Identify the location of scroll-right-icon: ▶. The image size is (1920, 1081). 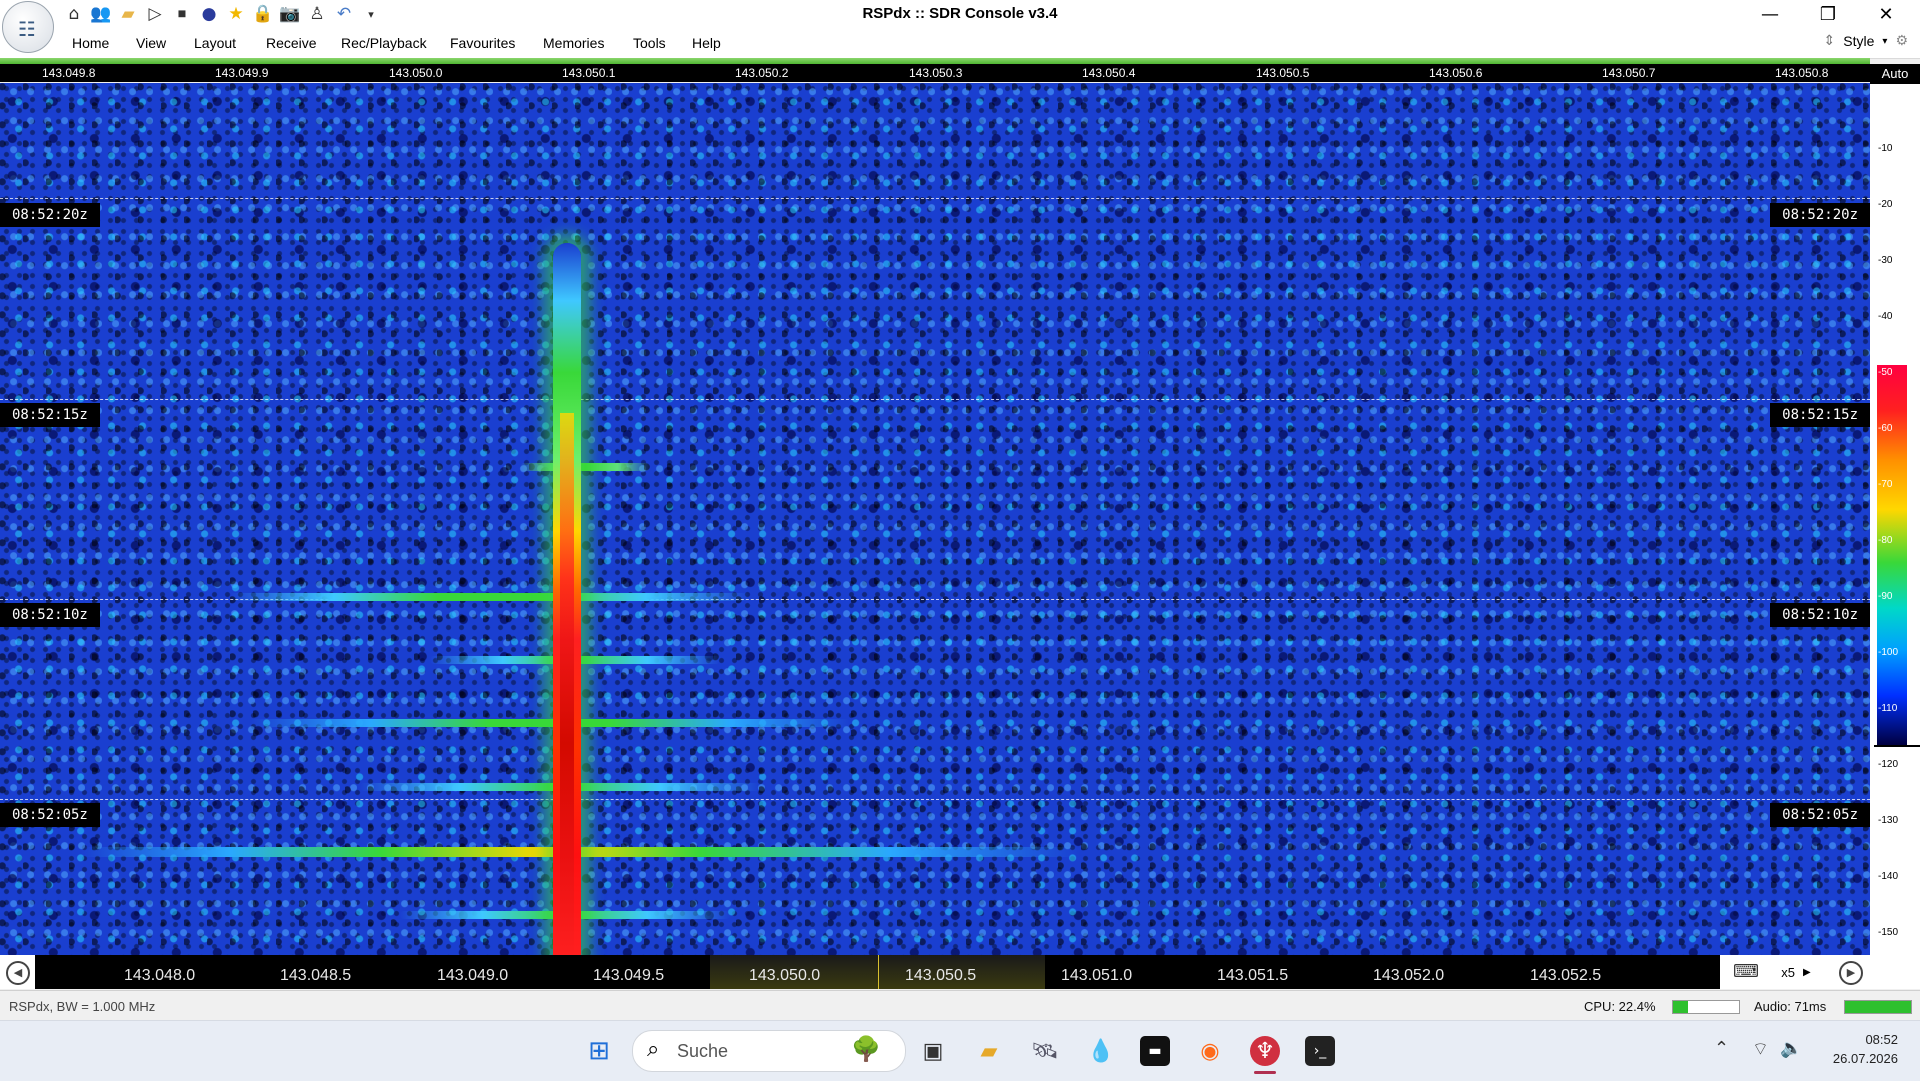
(1851, 973).